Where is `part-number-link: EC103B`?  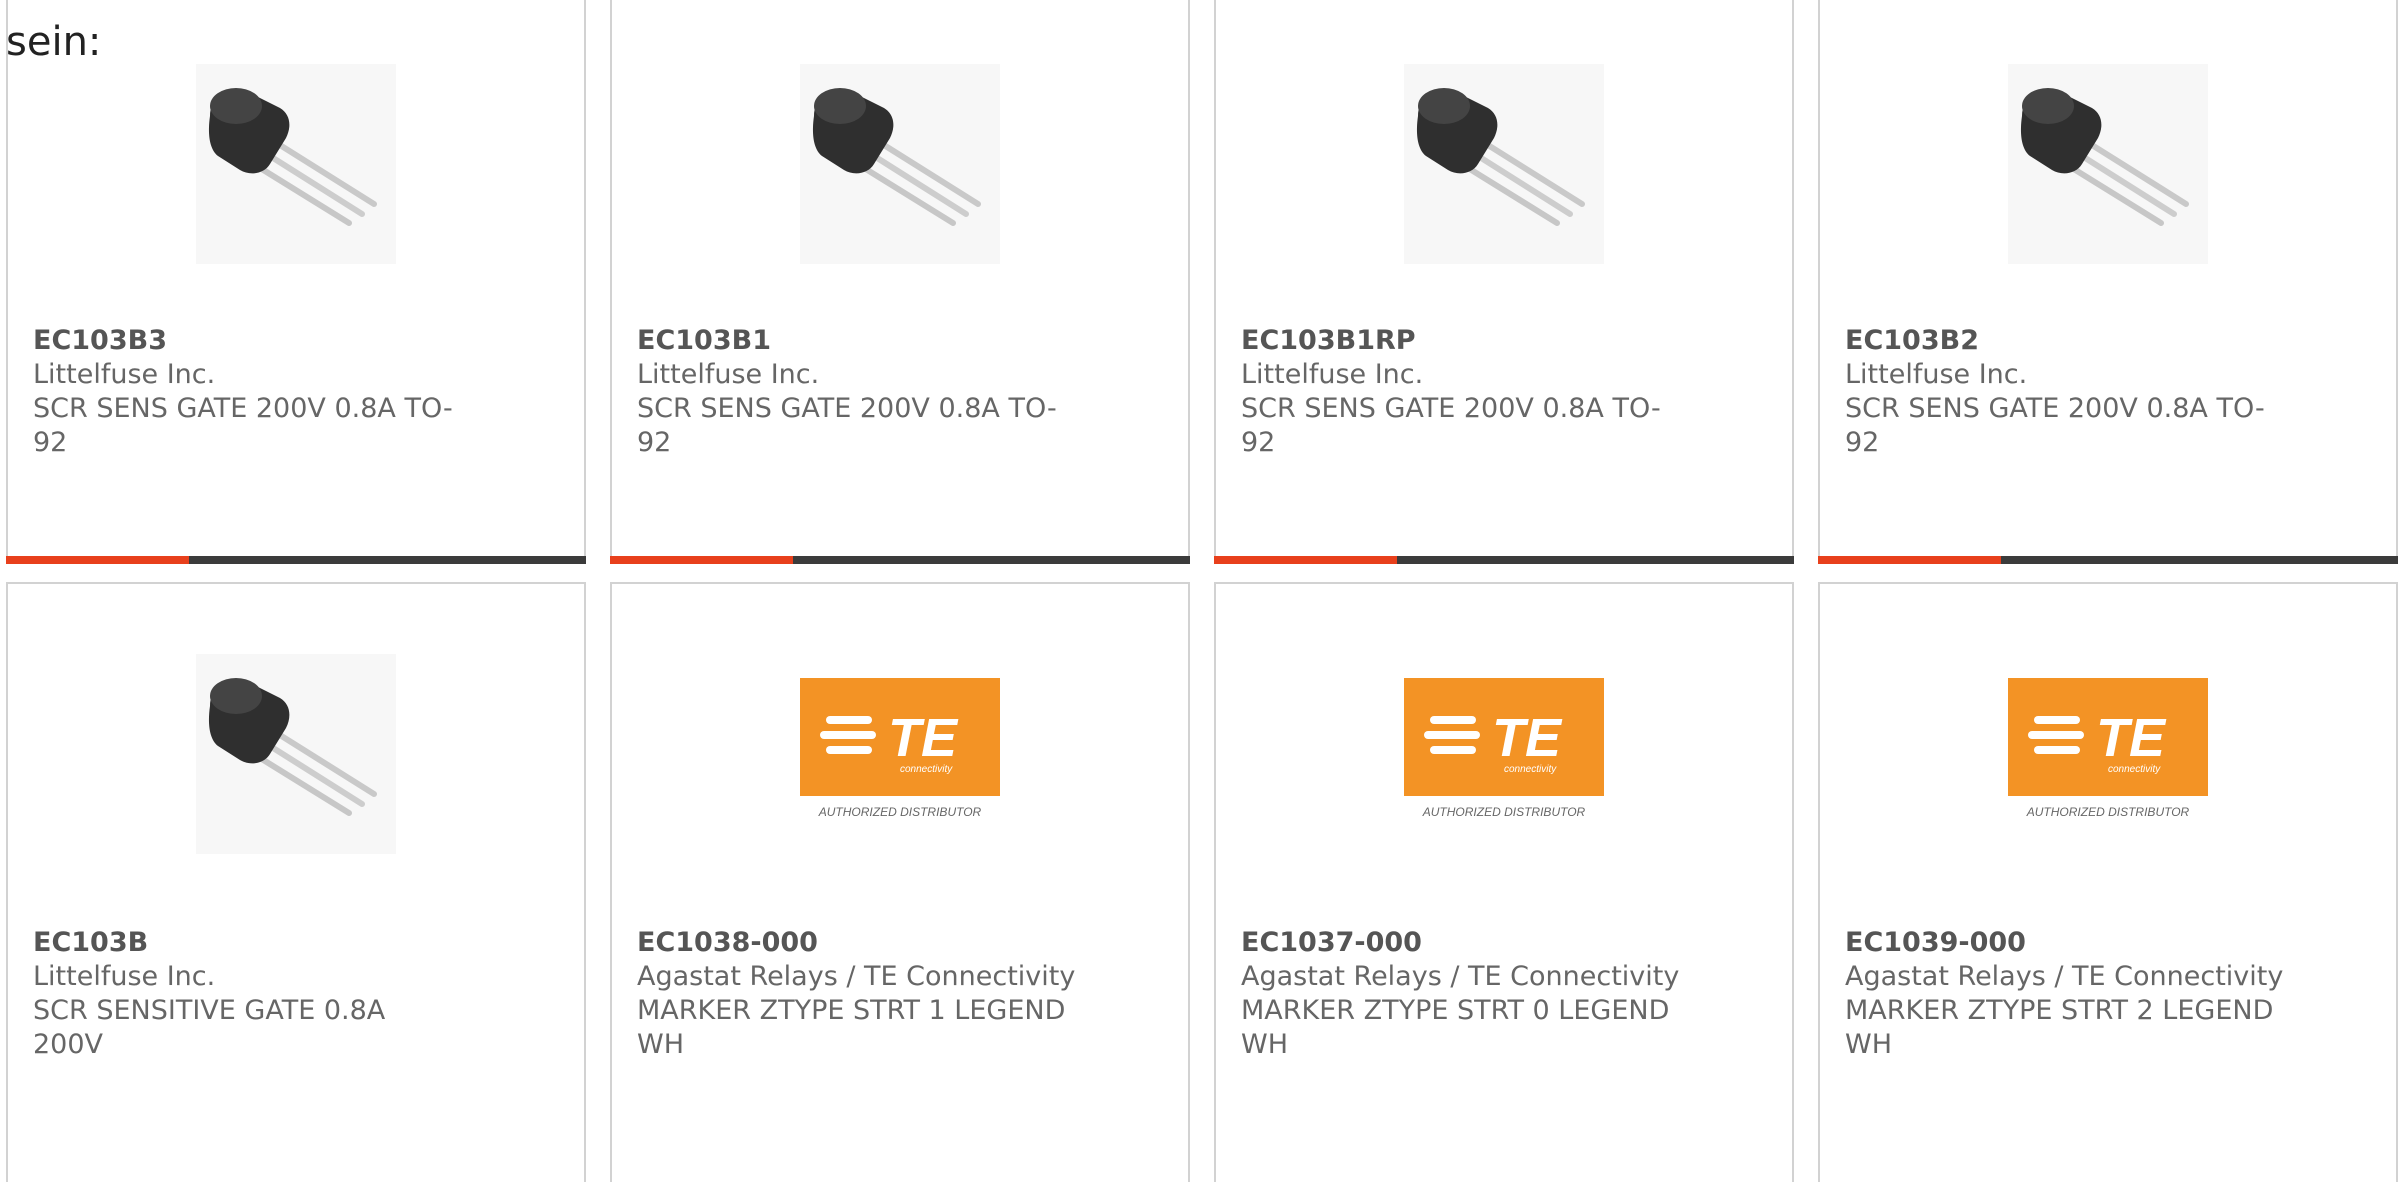 part-number-link: EC103B is located at coordinates (90, 943).